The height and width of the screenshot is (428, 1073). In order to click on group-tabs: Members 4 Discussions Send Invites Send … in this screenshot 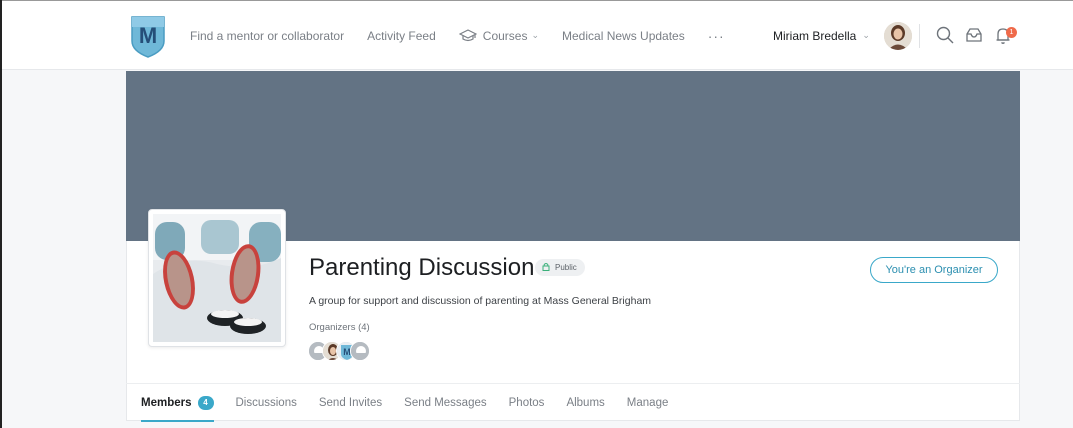, I will do `click(415, 403)`.